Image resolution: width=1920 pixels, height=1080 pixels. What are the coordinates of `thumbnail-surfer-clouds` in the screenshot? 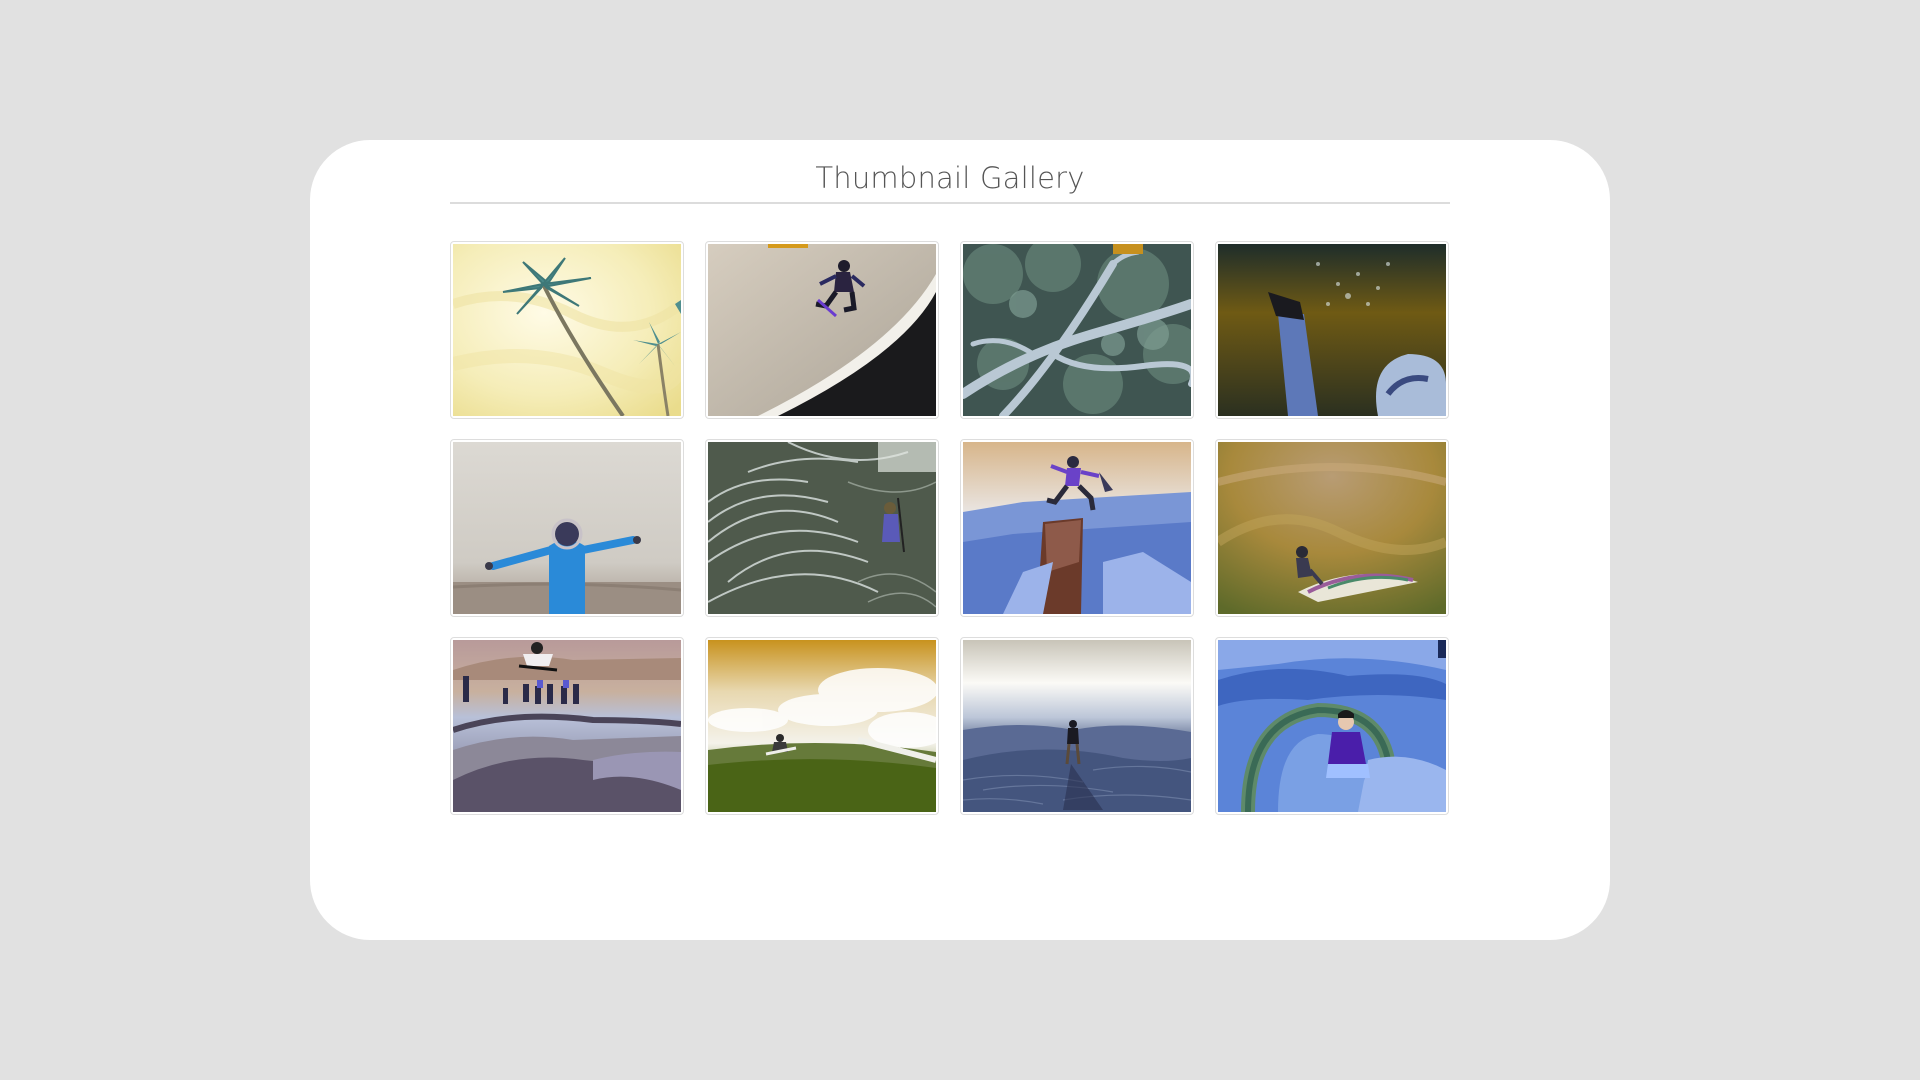 It's located at (822, 726).